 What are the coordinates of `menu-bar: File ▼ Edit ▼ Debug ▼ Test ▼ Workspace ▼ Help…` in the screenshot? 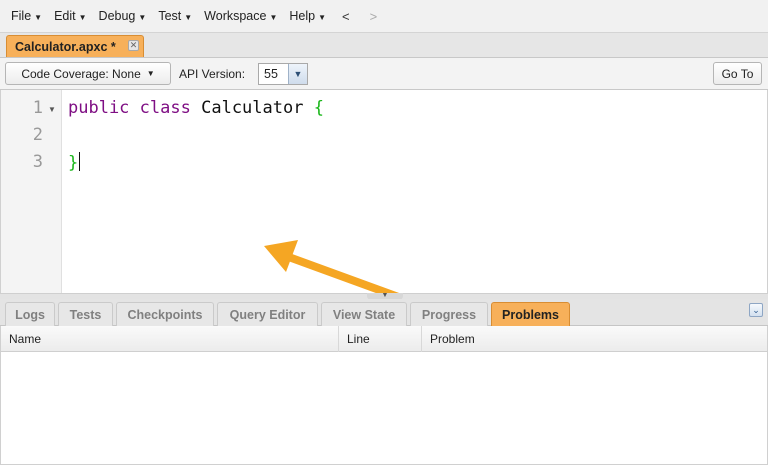 It's located at (384, 16).